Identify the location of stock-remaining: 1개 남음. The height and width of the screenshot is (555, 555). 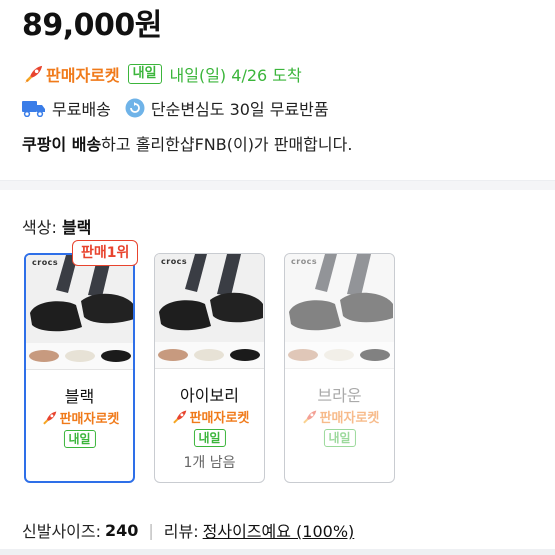
(209, 463).